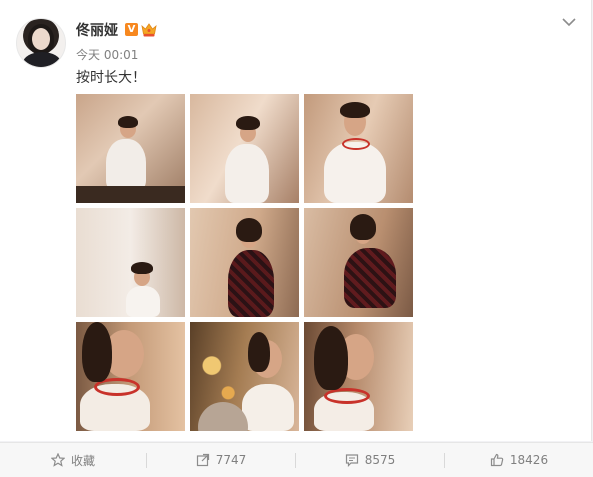 Image resolution: width=593 pixels, height=477 pixels. I want to click on verified-v-icon: V, so click(131, 29).